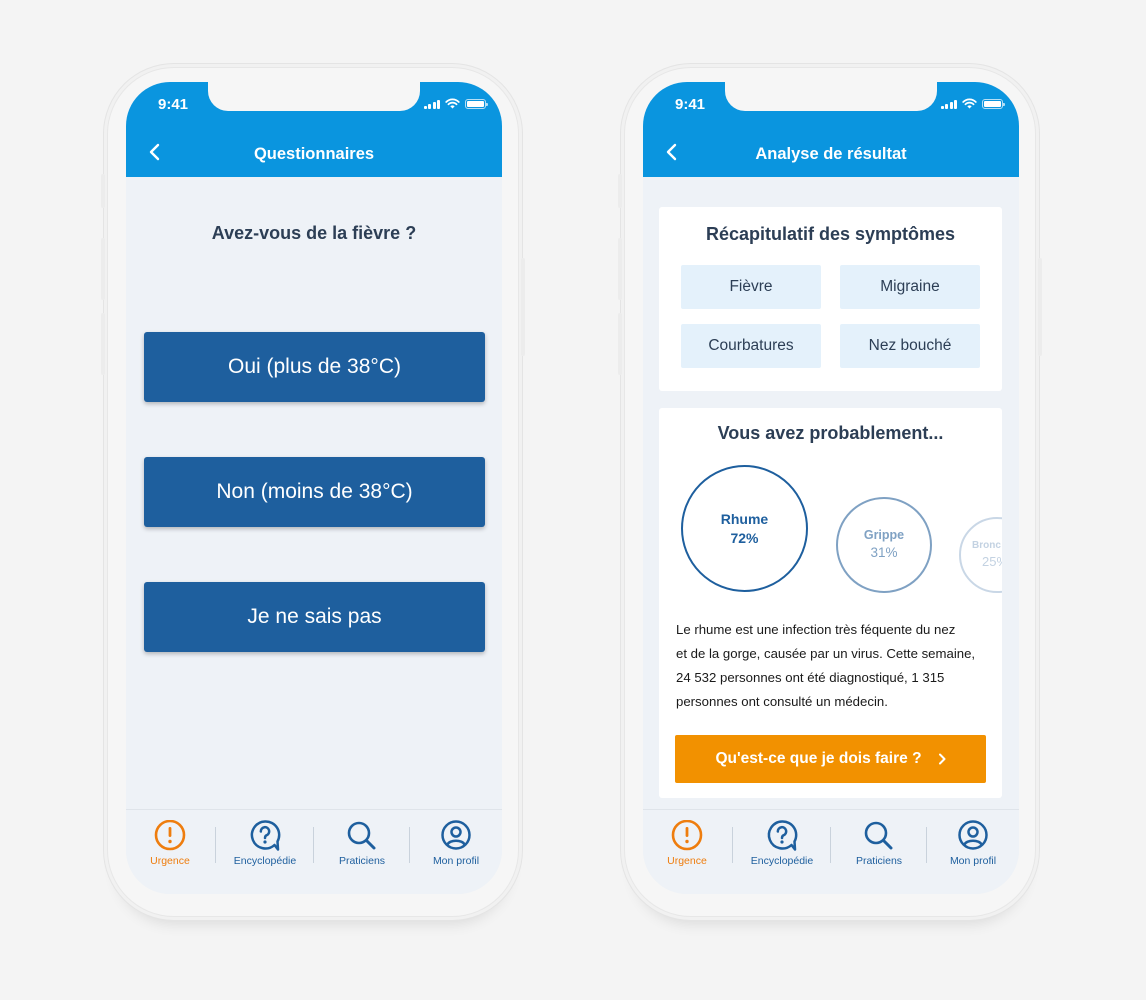 The height and width of the screenshot is (1000, 1146). What do you see at coordinates (910, 346) in the screenshot?
I see `symptom-chip: Nez bouché` at bounding box center [910, 346].